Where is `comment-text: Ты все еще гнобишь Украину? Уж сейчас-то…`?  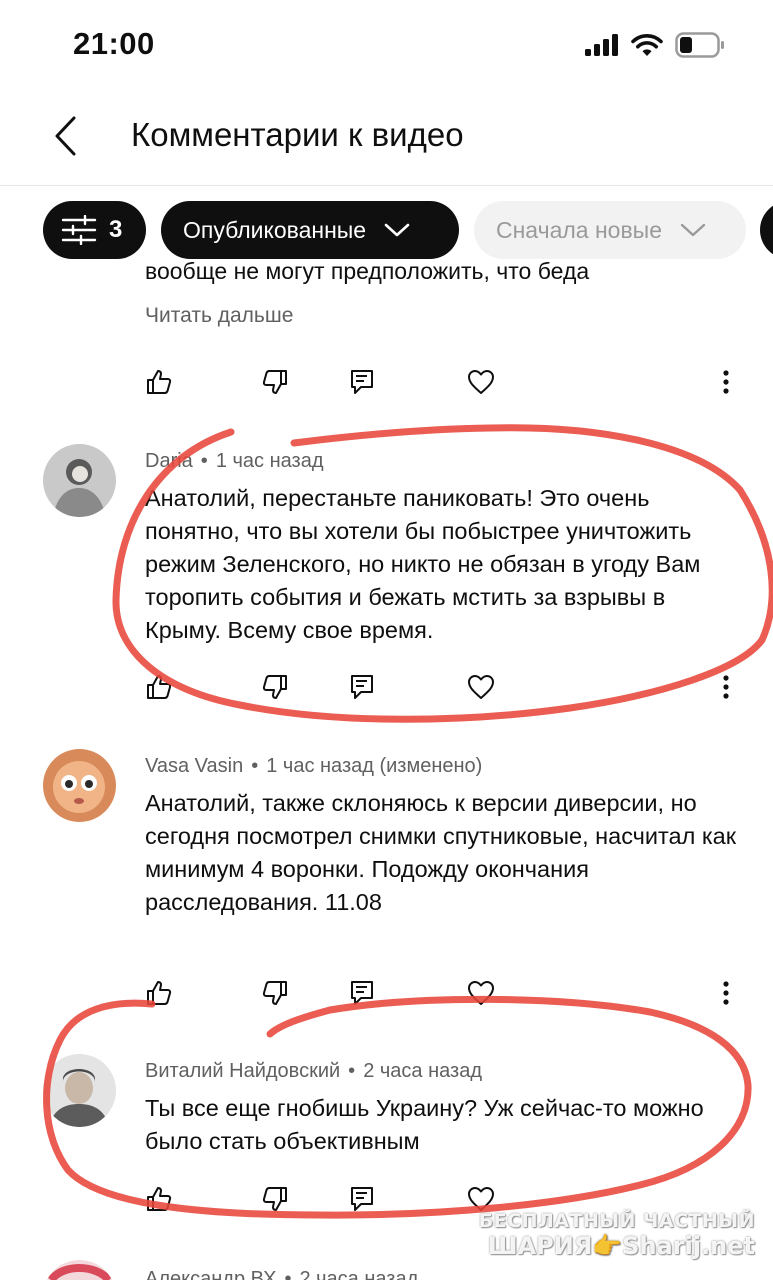 comment-text: Ты все еще гнобишь Украину? Уж сейчас-то… is located at coordinates (424, 1124).